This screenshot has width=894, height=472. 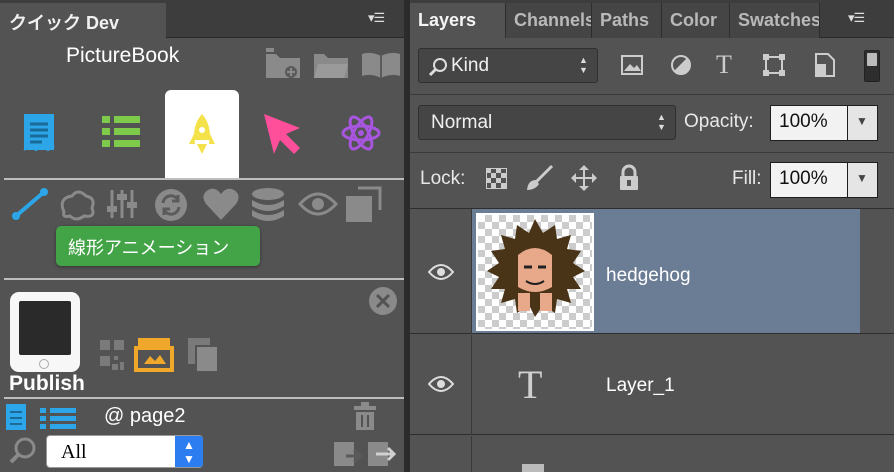 I want to click on import-icon, so click(x=347, y=454).